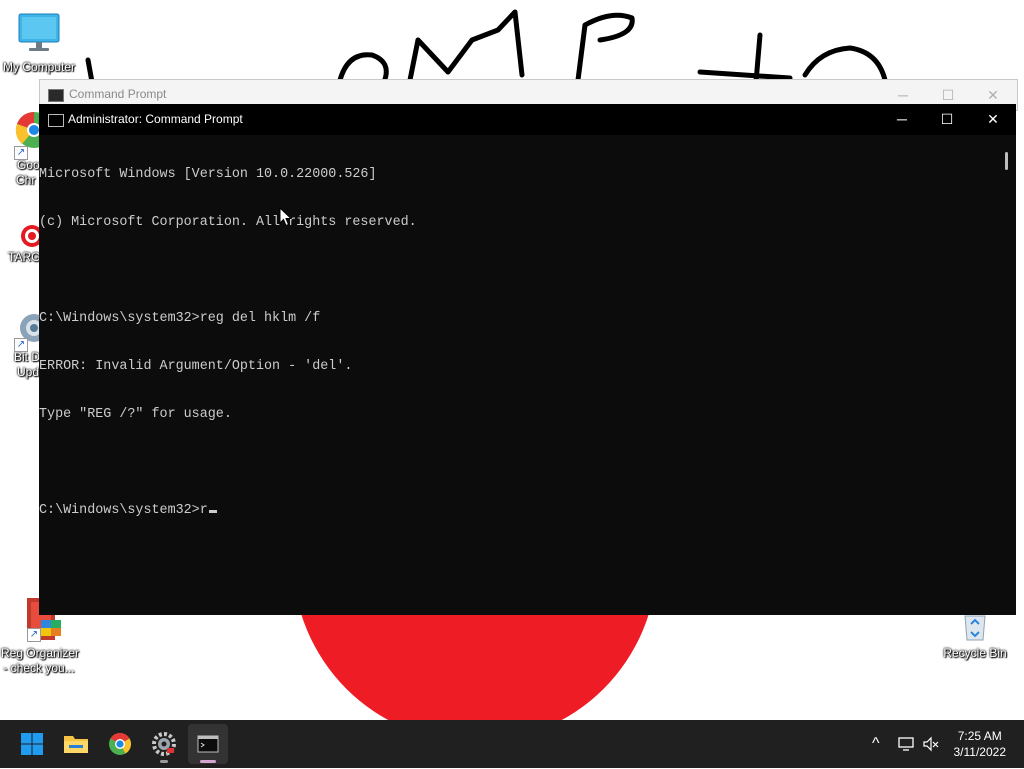 The width and height of the screenshot is (1024, 769). I want to click on mouse-pointer-icon, so click(286, 217).